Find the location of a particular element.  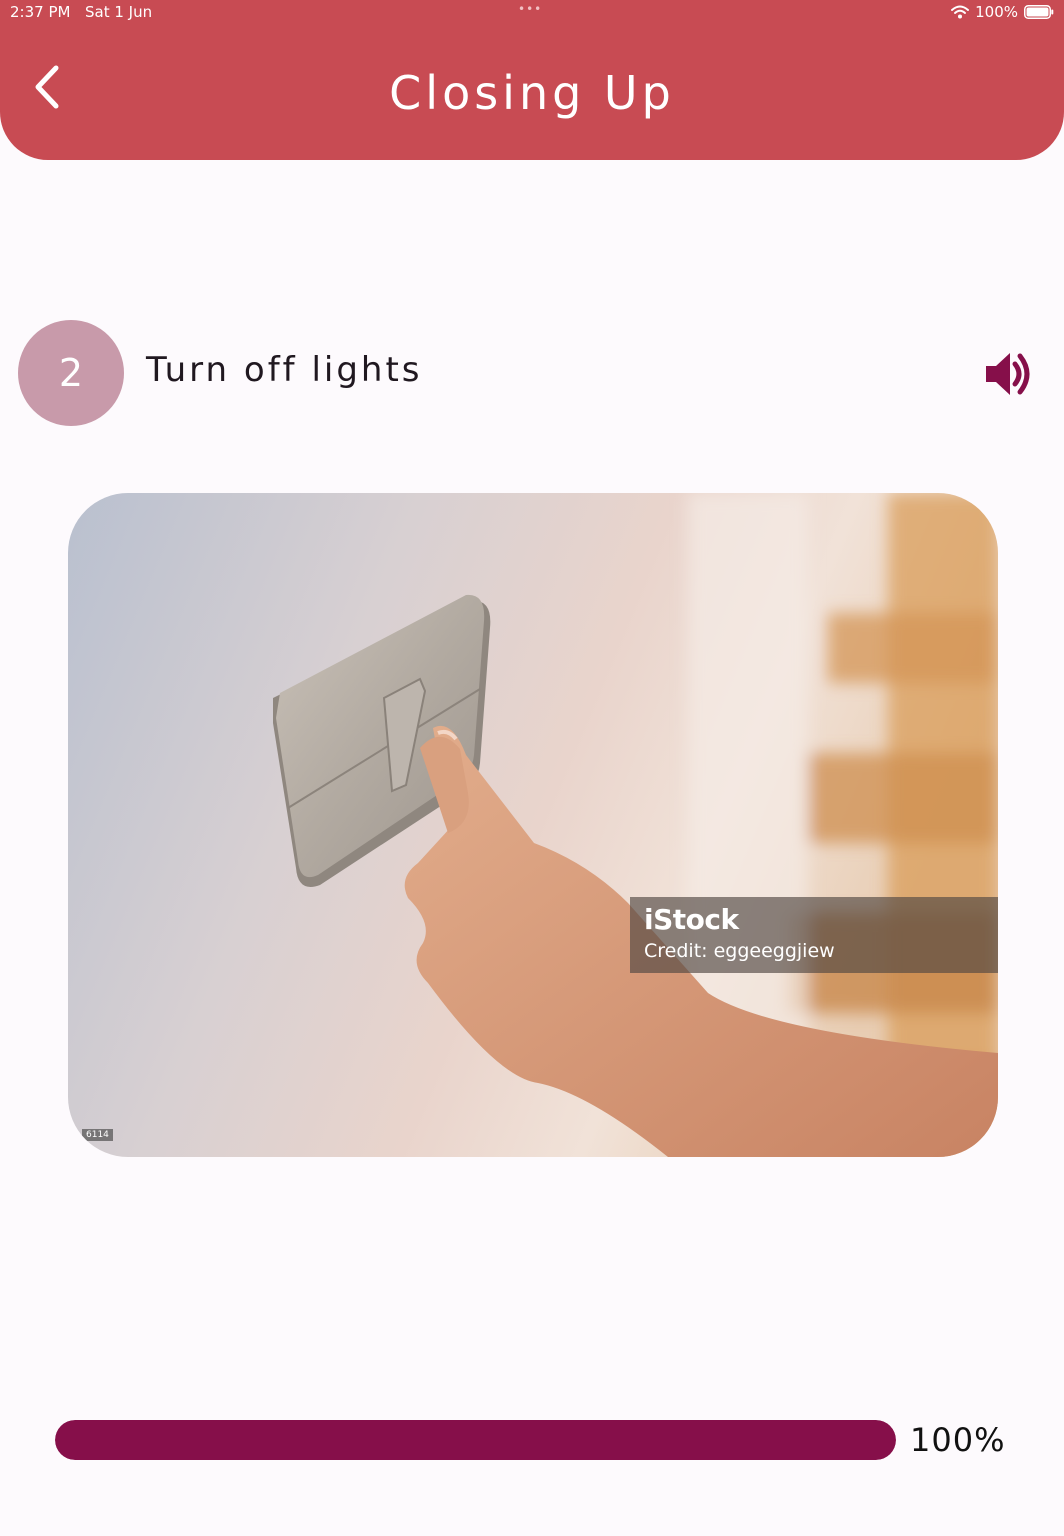

watermark-brand: iStock is located at coordinates (691, 919).